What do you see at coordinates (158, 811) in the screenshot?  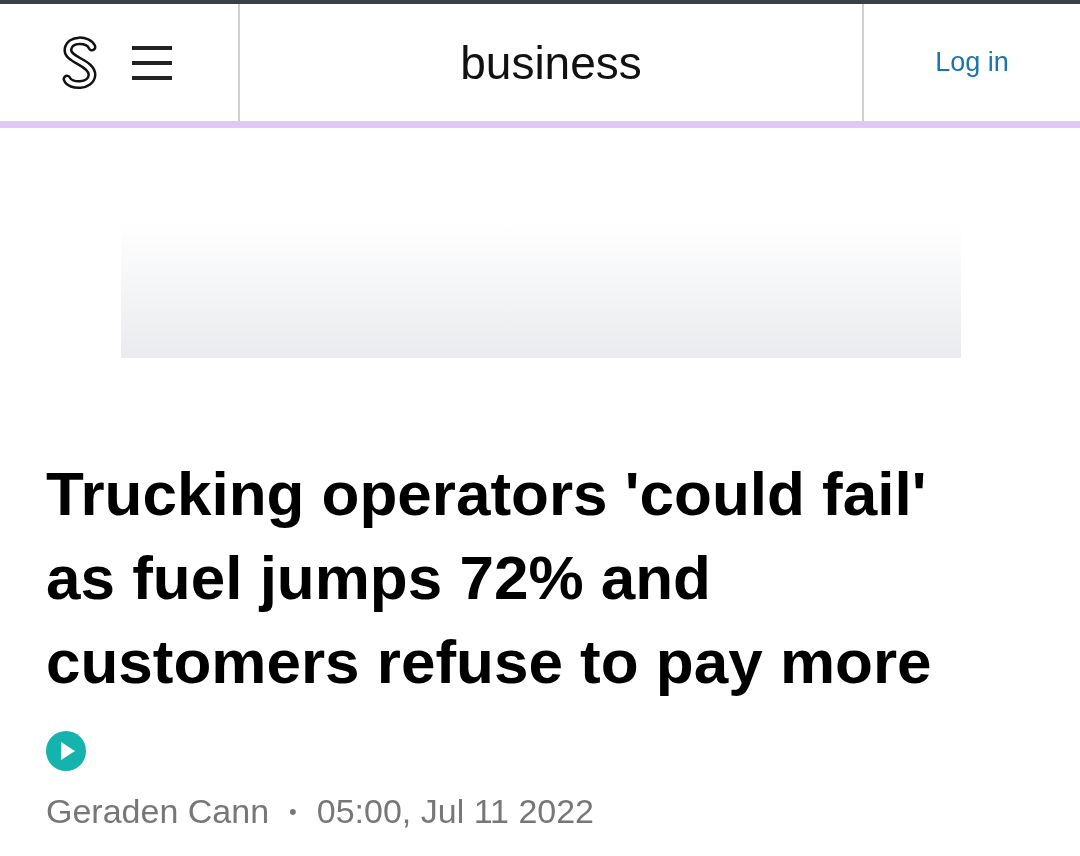 I see `author-name: Geraden Cann` at bounding box center [158, 811].